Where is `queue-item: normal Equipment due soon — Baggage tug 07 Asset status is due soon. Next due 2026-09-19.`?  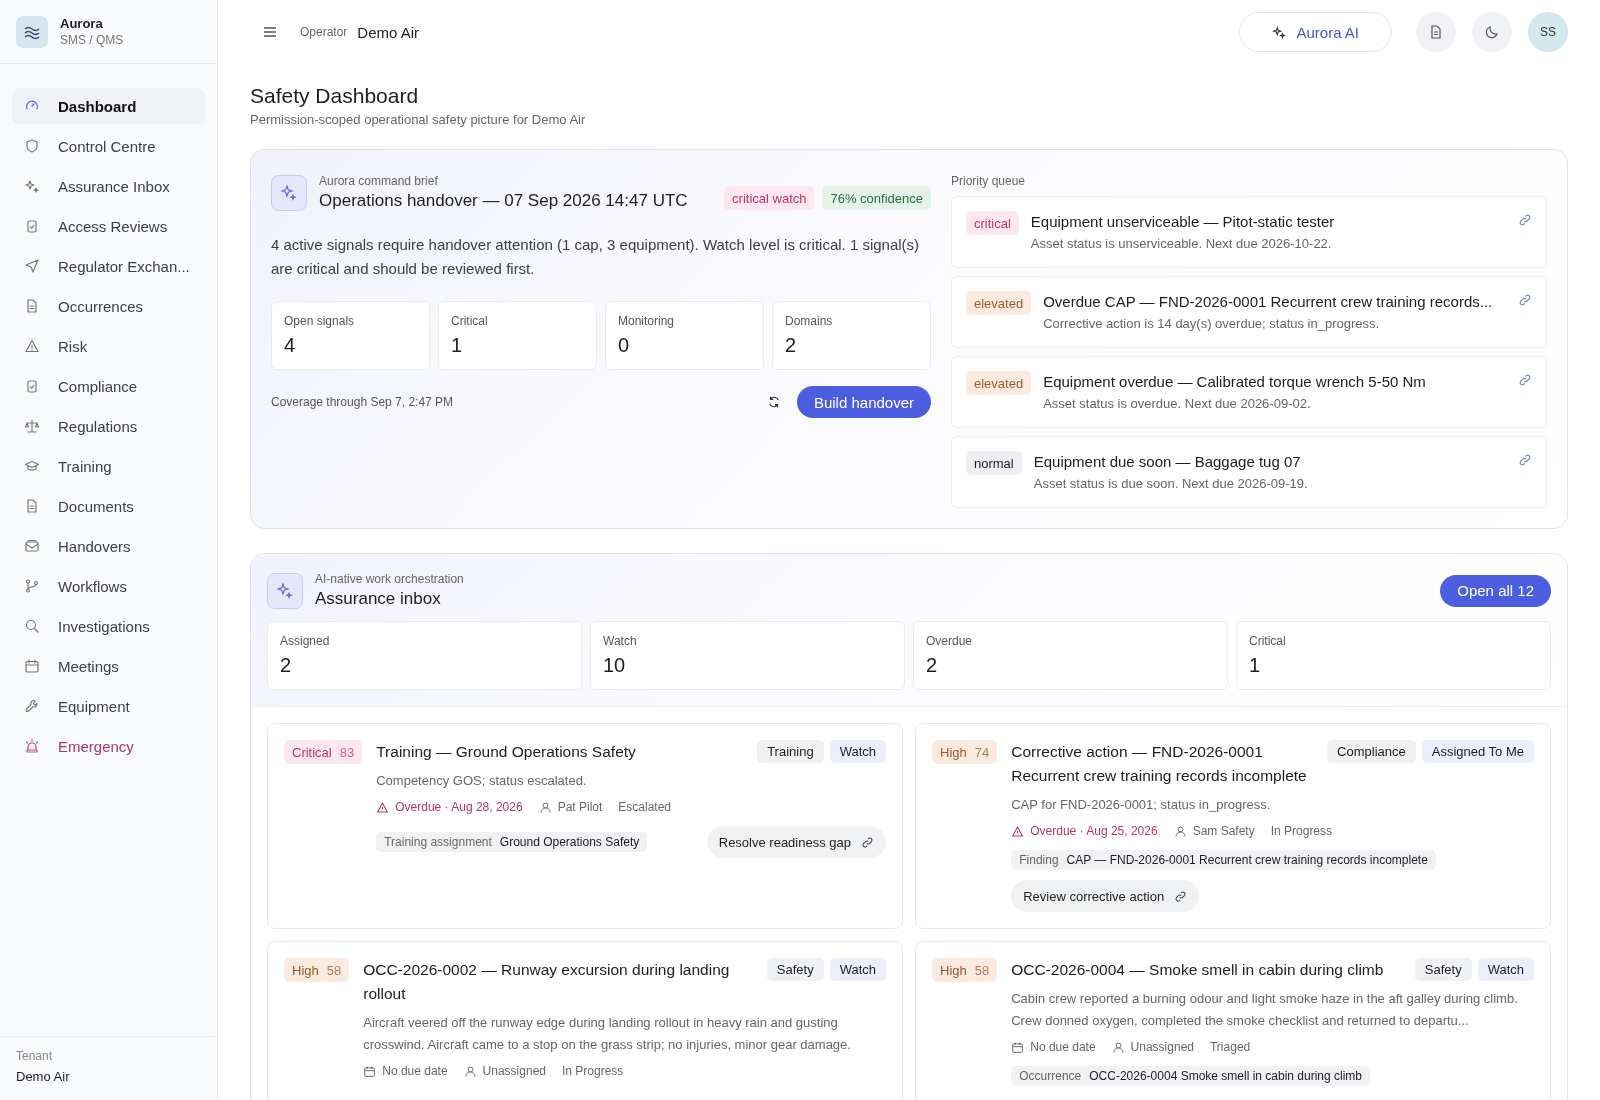
queue-item: normal Equipment due soon — Baggage tug 07 Asset status is due soon. Next due 2026-09-19. is located at coordinates (1249, 472).